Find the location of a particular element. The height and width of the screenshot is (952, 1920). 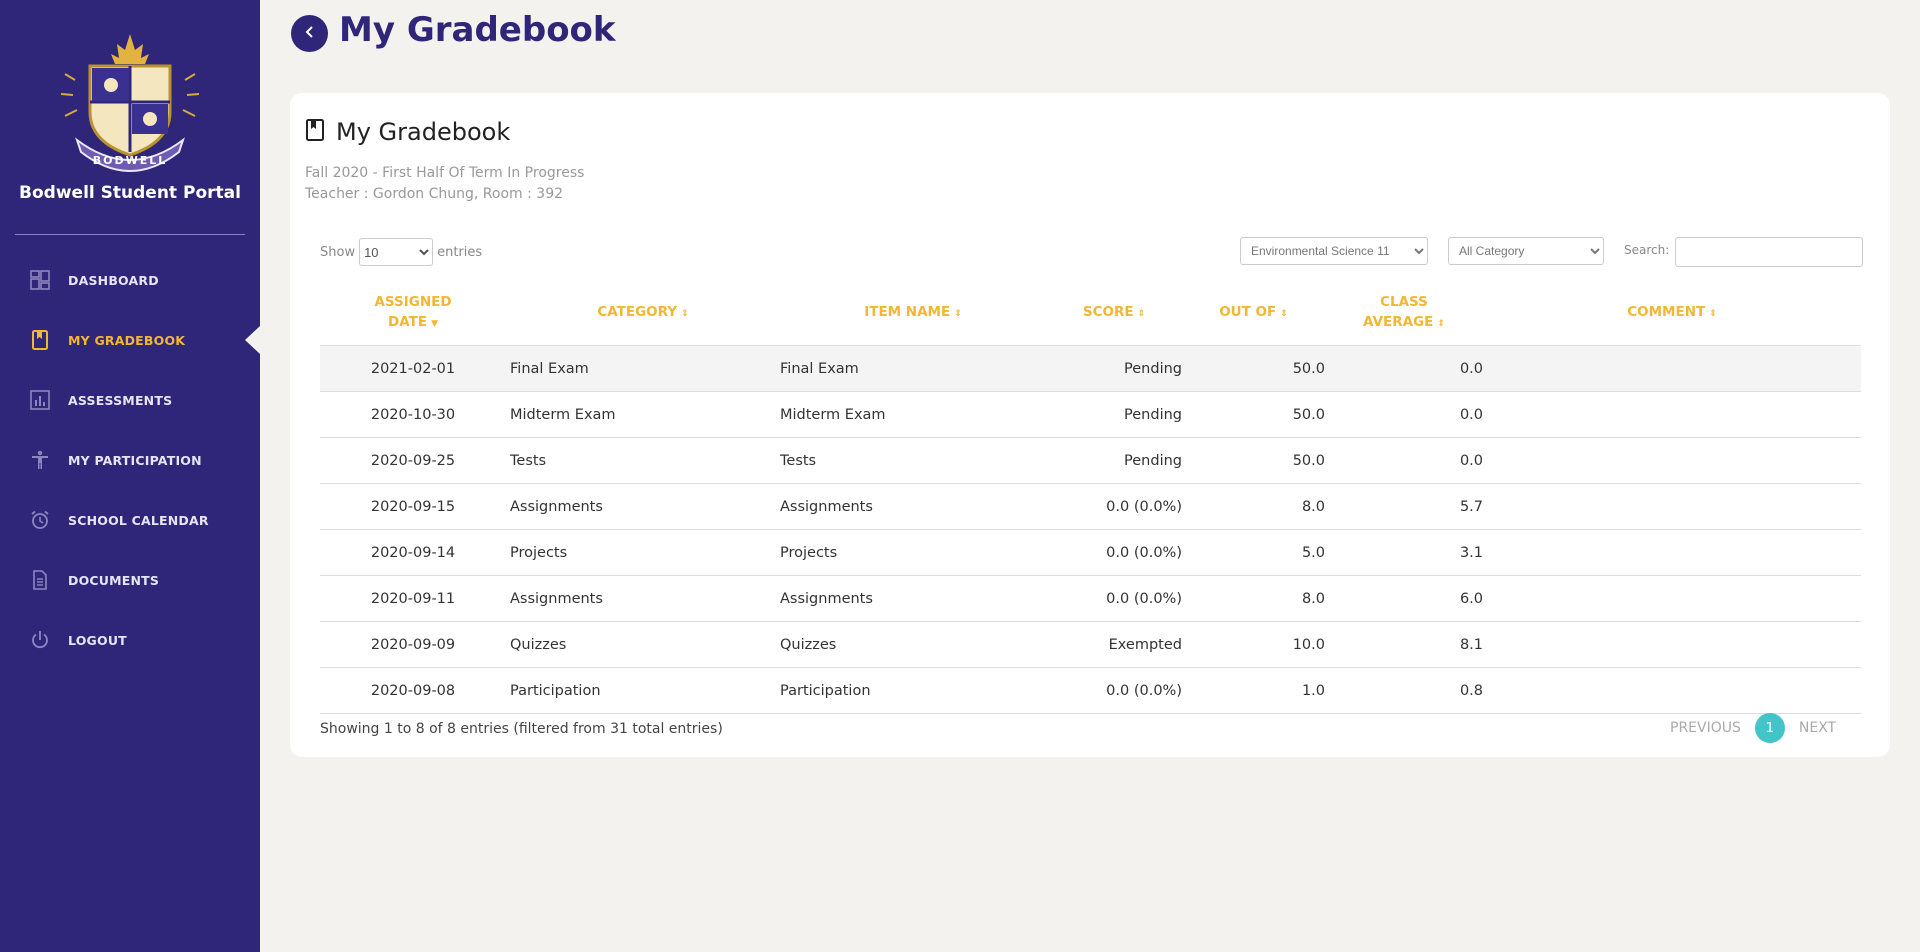

category-select: All Category is located at coordinates (1526, 251).